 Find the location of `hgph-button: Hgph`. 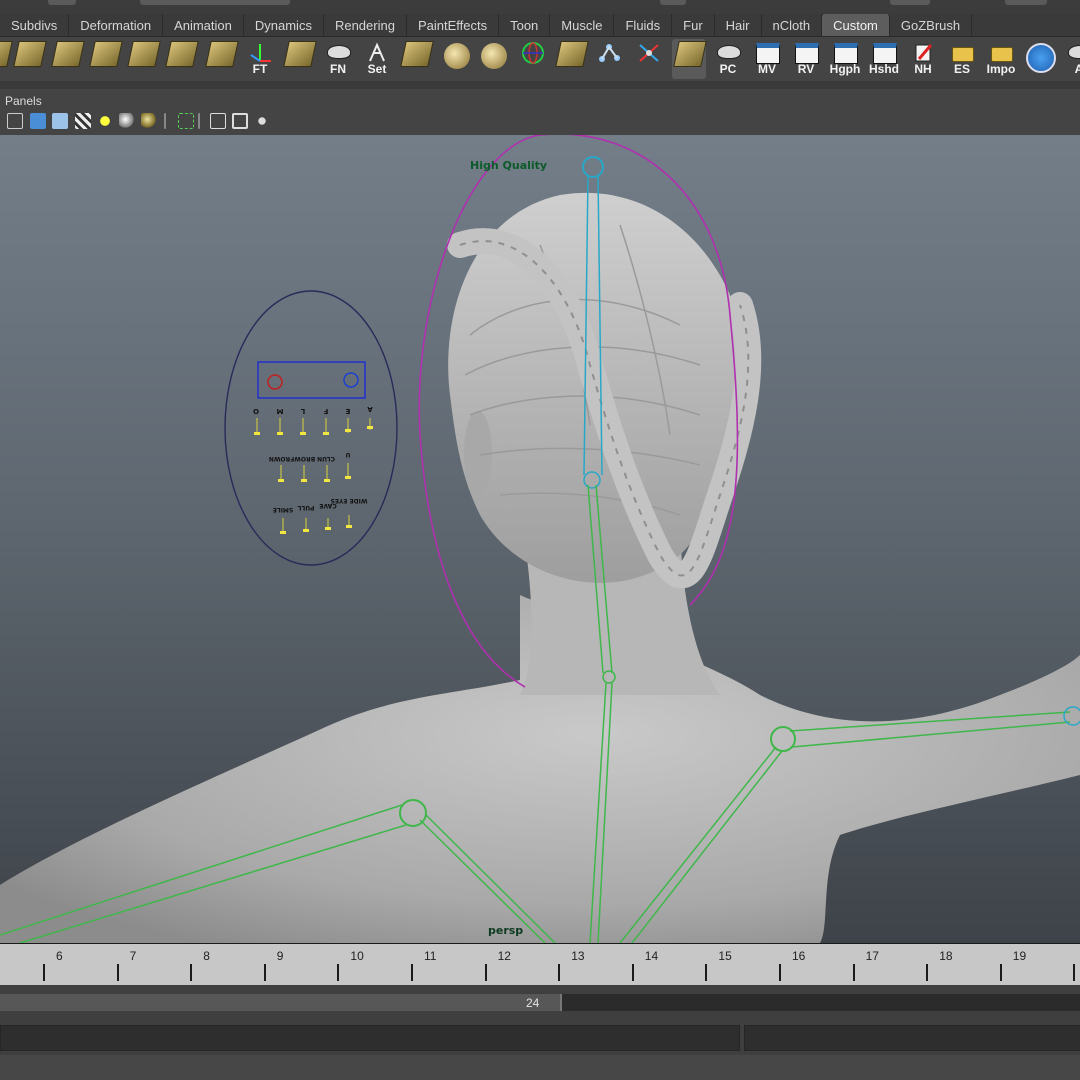

hgph-button: Hgph is located at coordinates (845, 59).